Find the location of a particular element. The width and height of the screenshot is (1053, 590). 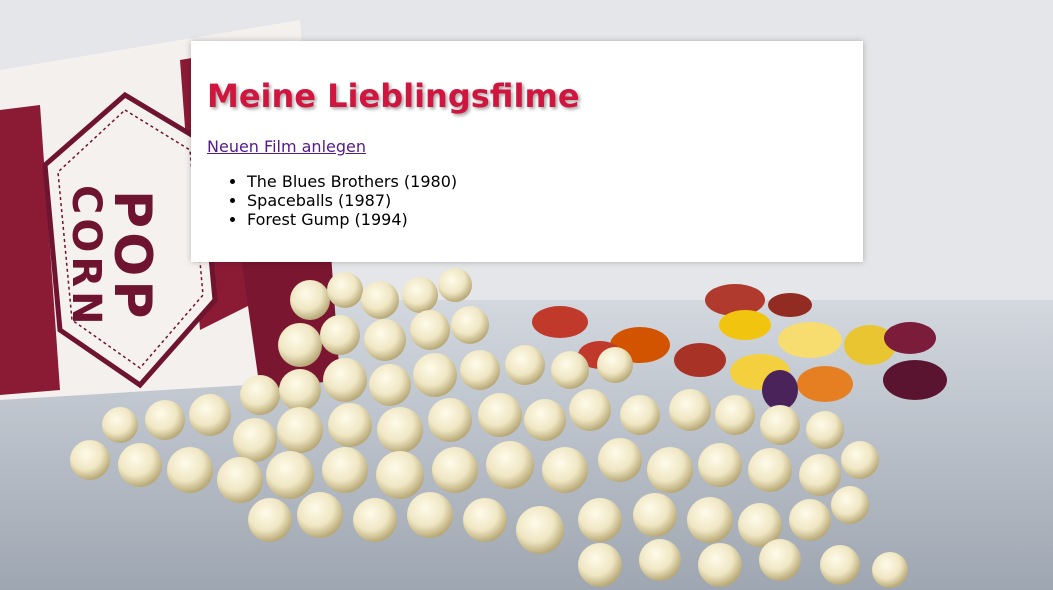

list-item: The Blues Brothers (1980) is located at coordinates (547, 181).